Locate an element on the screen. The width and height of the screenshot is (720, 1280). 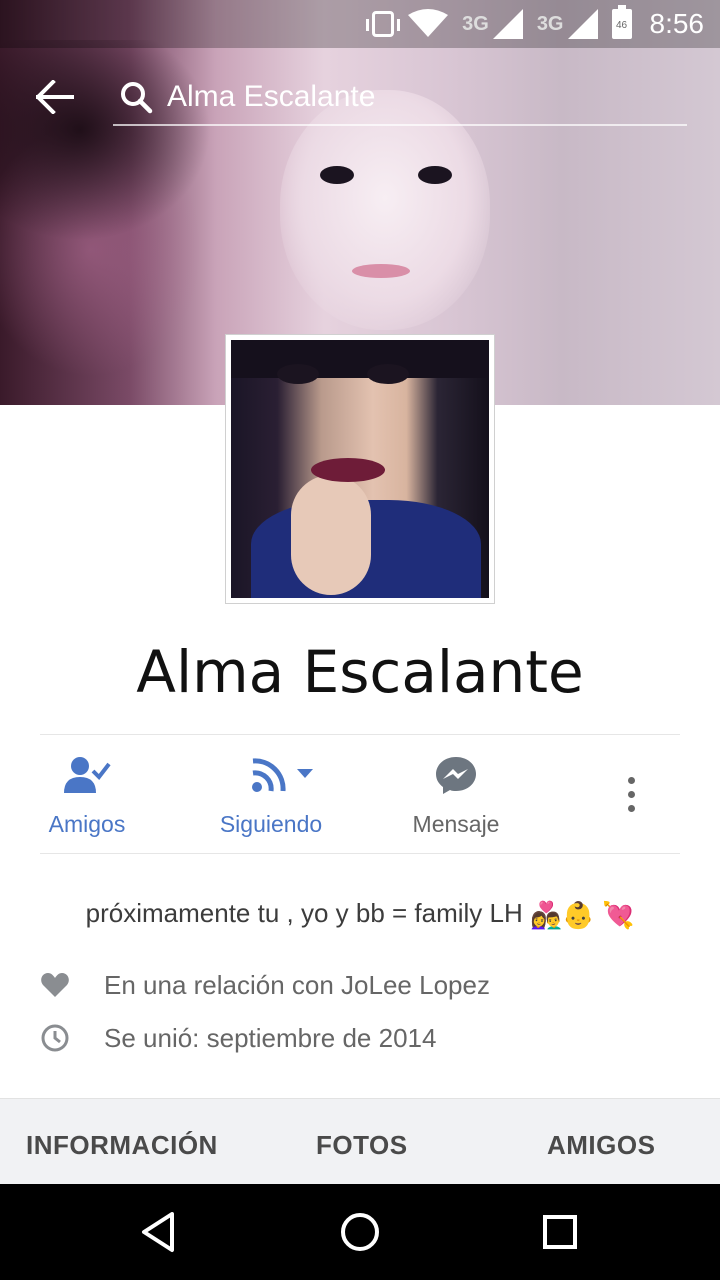
joined-text: Se unió: septiembre de 2014 is located at coordinates (270, 1037).